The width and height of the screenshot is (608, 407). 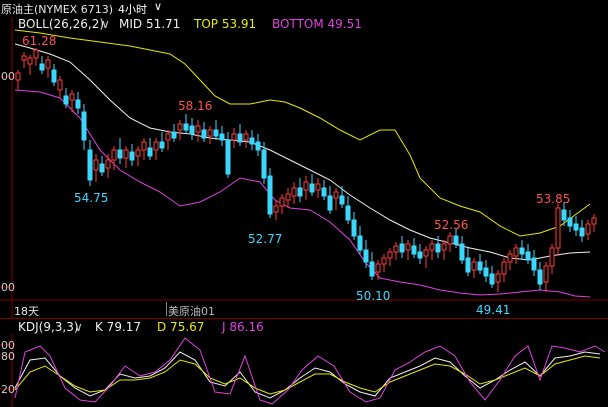 I want to click on kdj-k-line, so click(x=307, y=375).